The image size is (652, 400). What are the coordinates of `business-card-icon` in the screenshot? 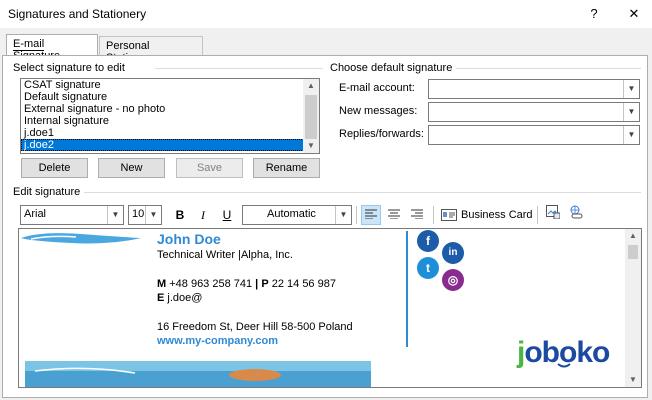 It's located at (449, 215).